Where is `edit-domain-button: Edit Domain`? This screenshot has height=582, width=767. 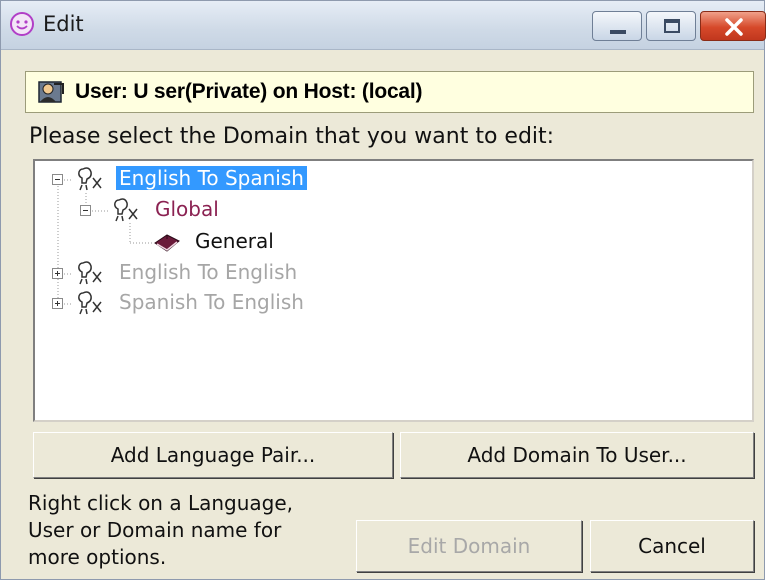 edit-domain-button: Edit Domain is located at coordinates (469, 546).